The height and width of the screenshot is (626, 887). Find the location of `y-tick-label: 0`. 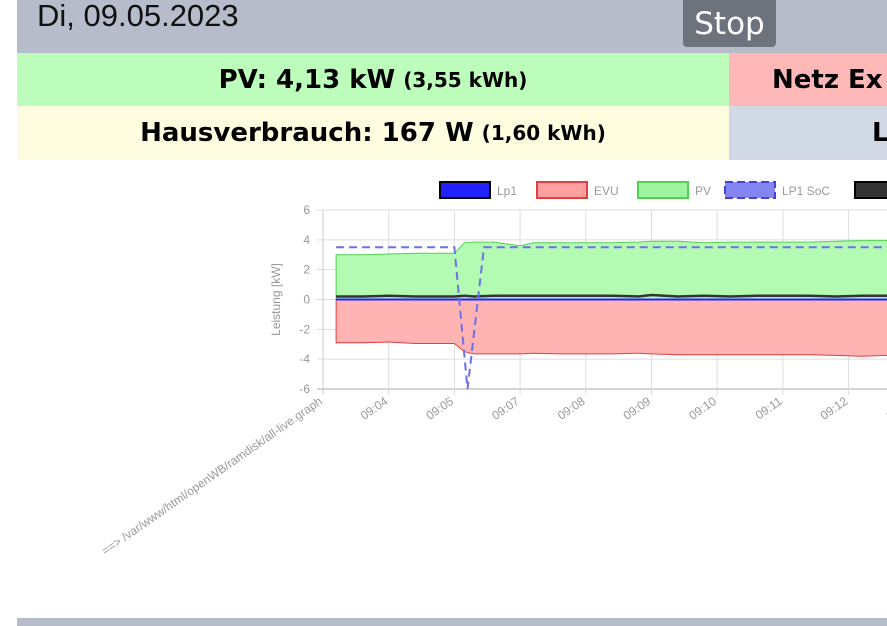

y-tick-label: 0 is located at coordinates (306, 300).